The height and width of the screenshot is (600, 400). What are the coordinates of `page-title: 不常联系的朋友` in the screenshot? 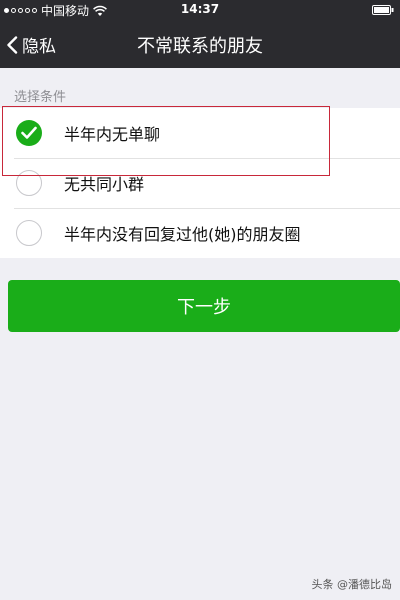 It's located at (200, 46).